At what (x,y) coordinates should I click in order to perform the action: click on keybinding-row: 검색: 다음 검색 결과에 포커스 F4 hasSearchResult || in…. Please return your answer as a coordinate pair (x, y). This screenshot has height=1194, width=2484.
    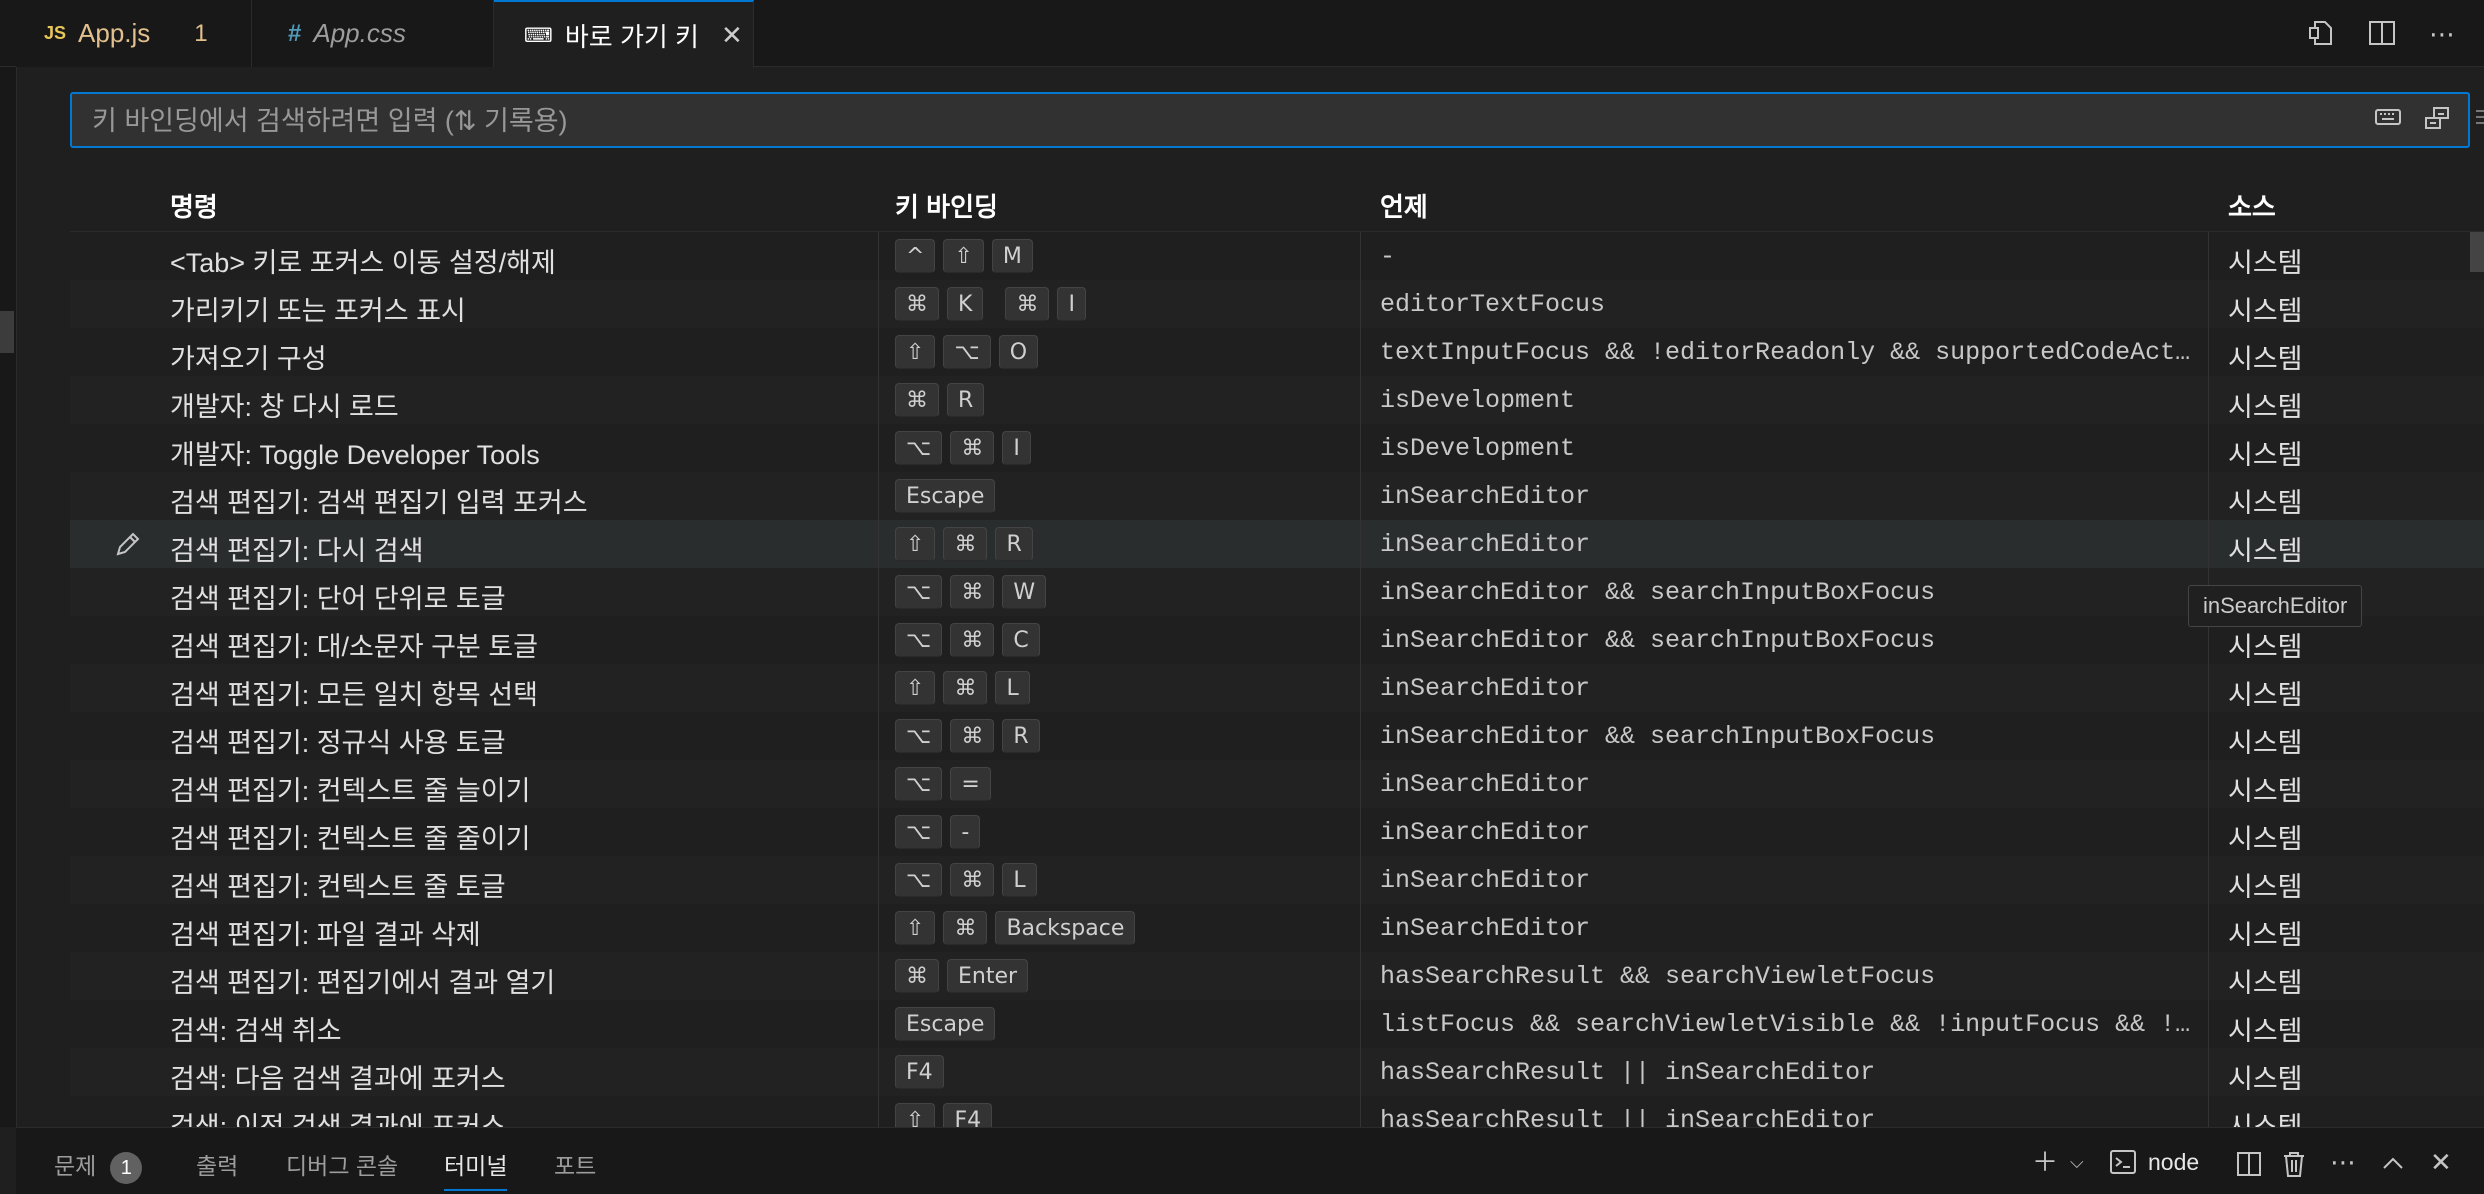
    Looking at the image, I should click on (1277, 1072).